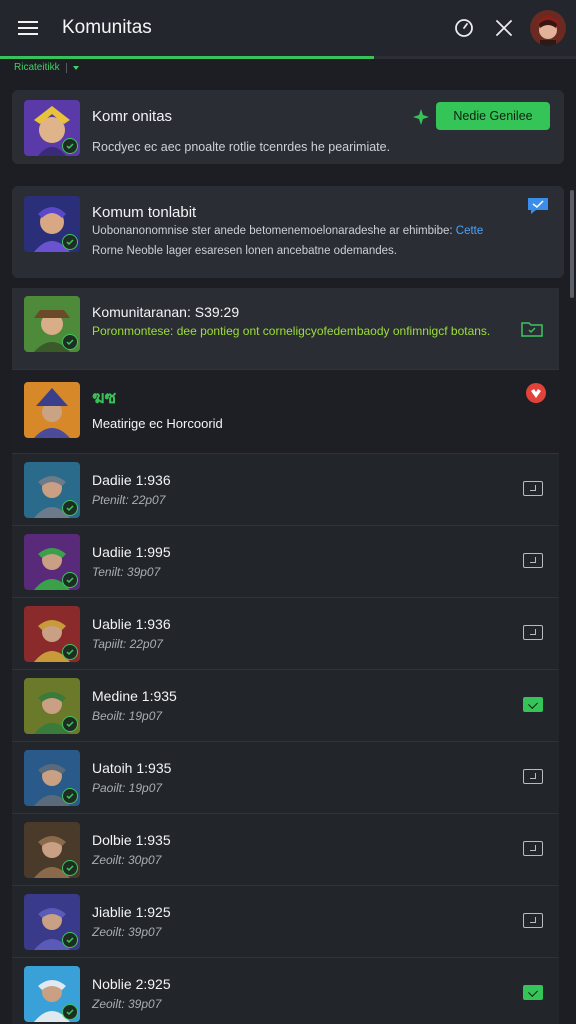 This screenshot has height=1024, width=576. What do you see at coordinates (285, 490) in the screenshot?
I see `list-item: Dadiie 1:936 Ptenilt: 22p07` at bounding box center [285, 490].